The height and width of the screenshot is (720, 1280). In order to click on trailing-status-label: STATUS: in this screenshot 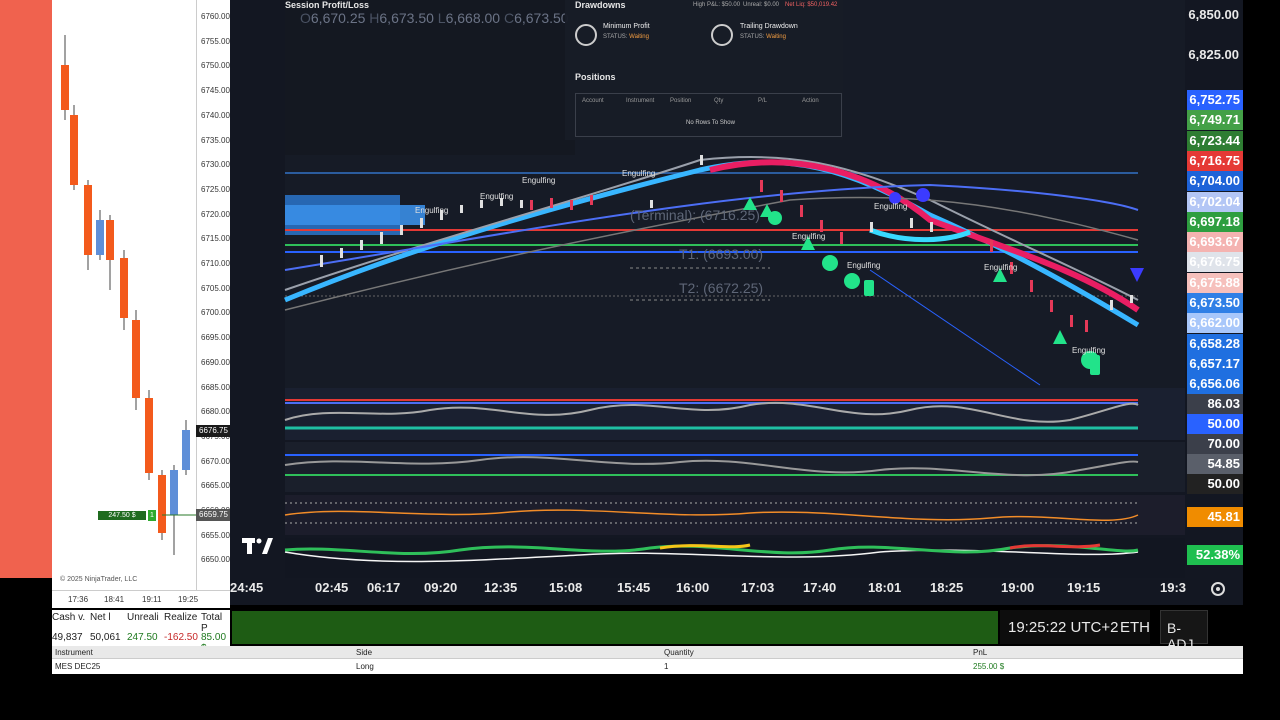, I will do `click(752, 37)`.